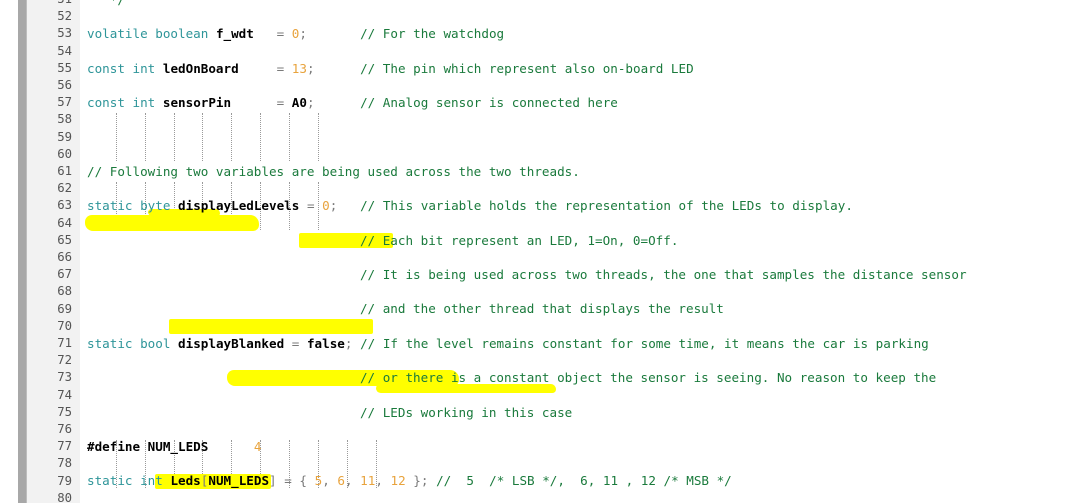 The height and width of the screenshot is (503, 1065). What do you see at coordinates (64, 119) in the screenshot?
I see `line-number: 58` at bounding box center [64, 119].